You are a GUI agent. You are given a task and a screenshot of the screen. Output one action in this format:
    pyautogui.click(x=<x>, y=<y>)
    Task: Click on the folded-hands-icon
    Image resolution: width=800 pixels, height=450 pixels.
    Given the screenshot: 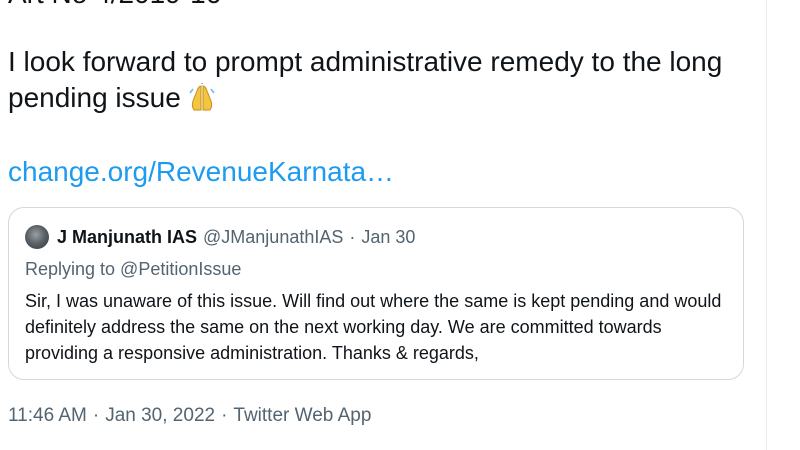 What is the action you would take?
    pyautogui.click(x=202, y=102)
    